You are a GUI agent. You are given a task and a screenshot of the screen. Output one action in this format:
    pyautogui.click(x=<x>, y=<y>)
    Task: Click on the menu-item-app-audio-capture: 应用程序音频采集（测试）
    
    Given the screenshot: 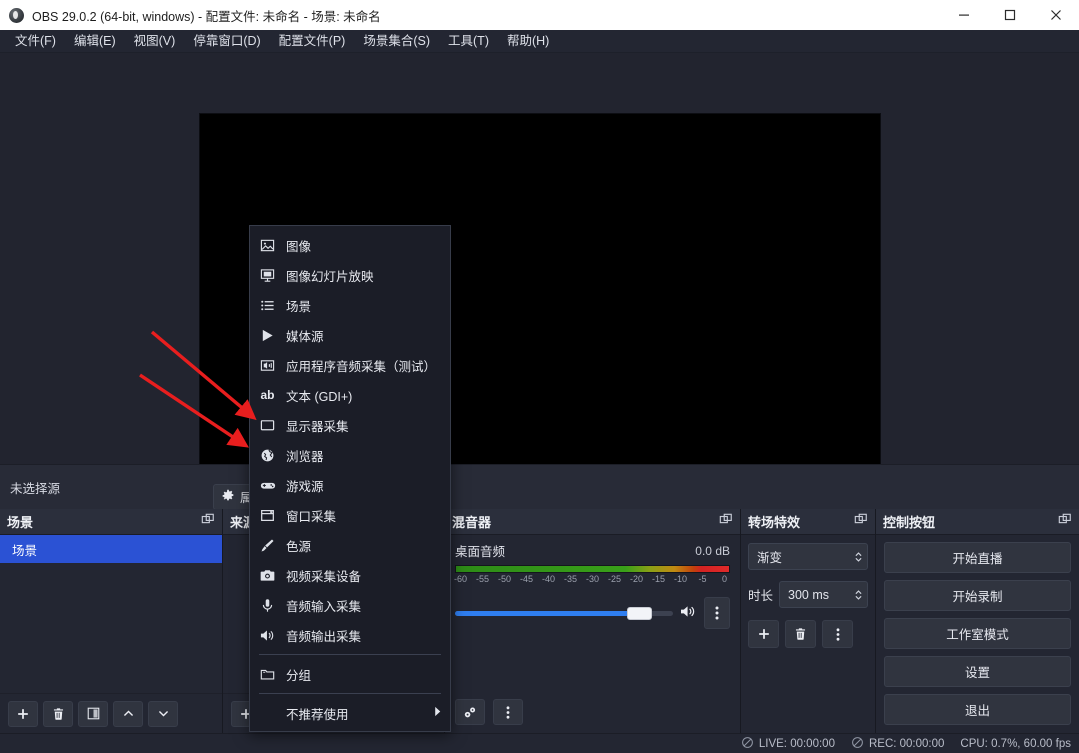 What is the action you would take?
    pyautogui.click(x=350, y=365)
    